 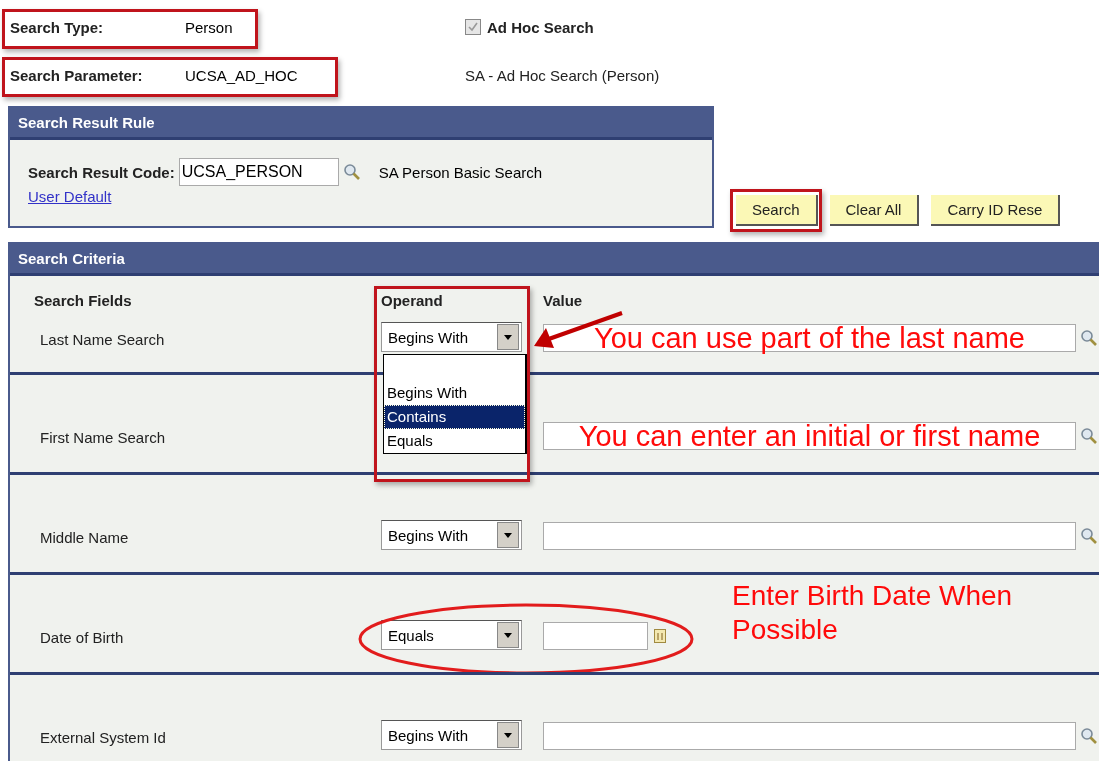 What do you see at coordinates (85, 538) in the screenshot?
I see `field-label: Middle Name` at bounding box center [85, 538].